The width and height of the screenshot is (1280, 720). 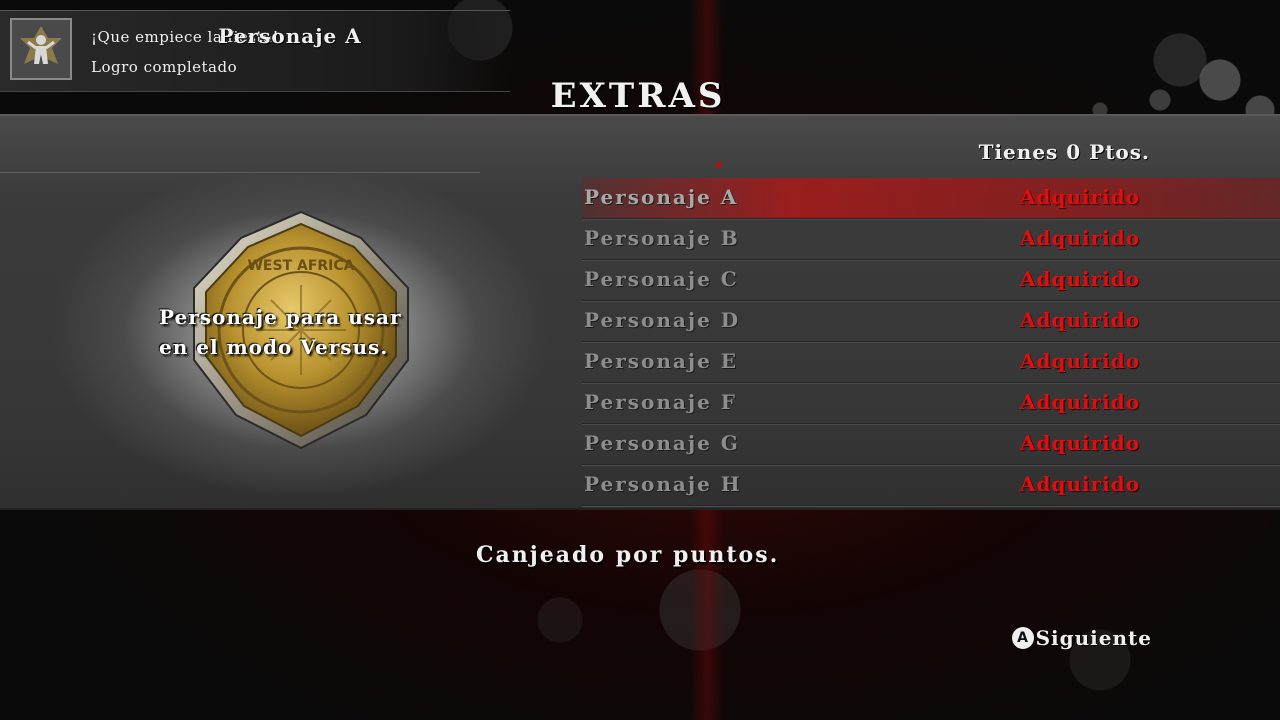 I want to click on item-name: Personaje E, so click(x=661, y=361).